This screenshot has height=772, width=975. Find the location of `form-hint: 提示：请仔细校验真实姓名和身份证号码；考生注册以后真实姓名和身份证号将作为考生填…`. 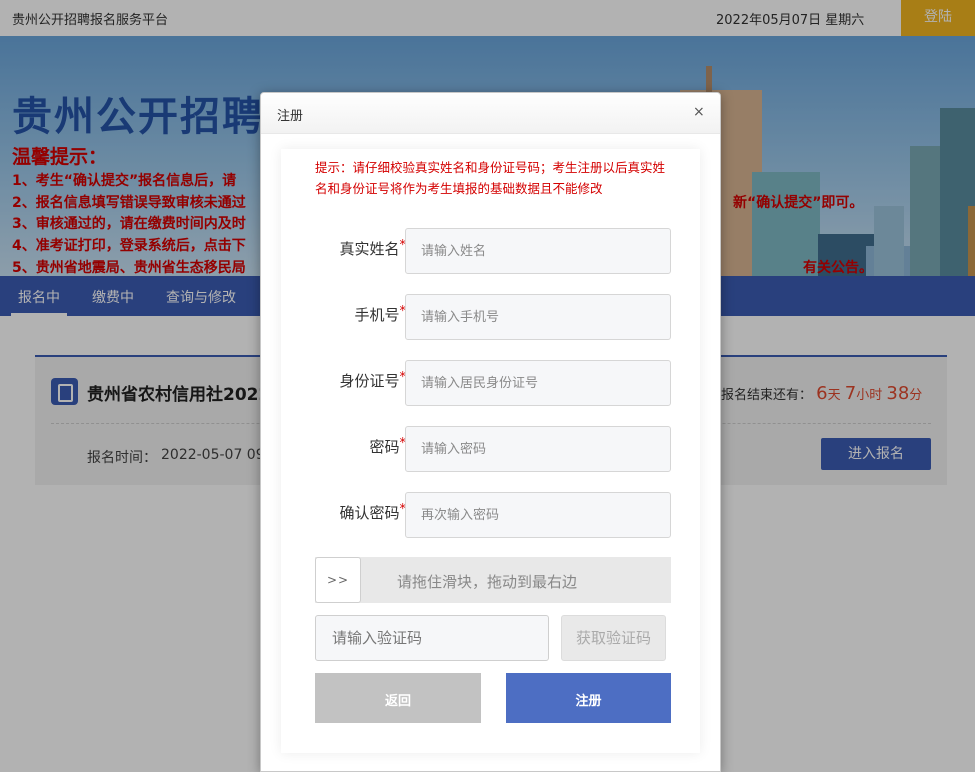

form-hint: 提示：请仔细校验真实姓名和身份证号码；考生注册以后真实姓名和身份证号将作为考生填… is located at coordinates (490, 178).